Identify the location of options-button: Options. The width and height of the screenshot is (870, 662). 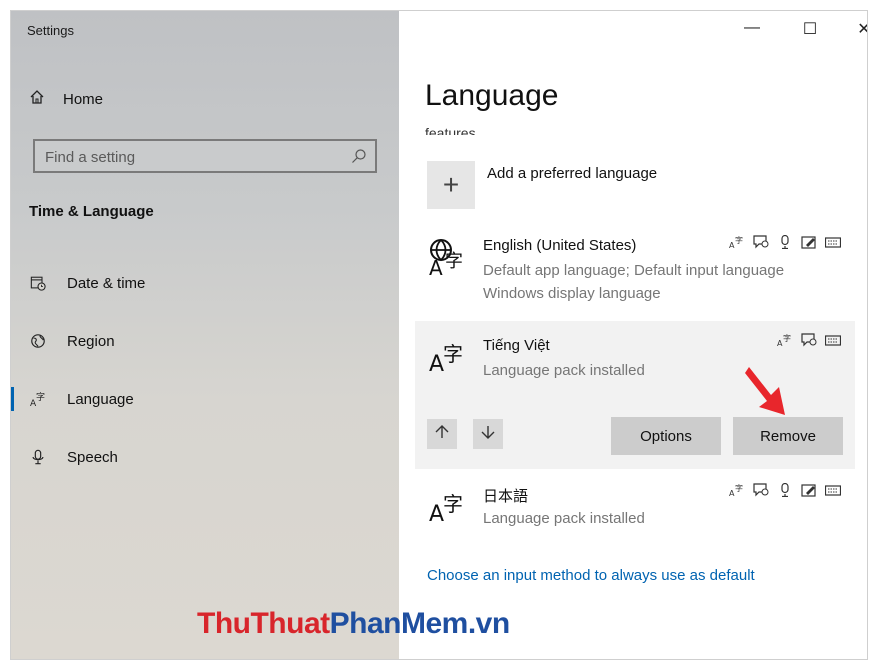
(666, 436).